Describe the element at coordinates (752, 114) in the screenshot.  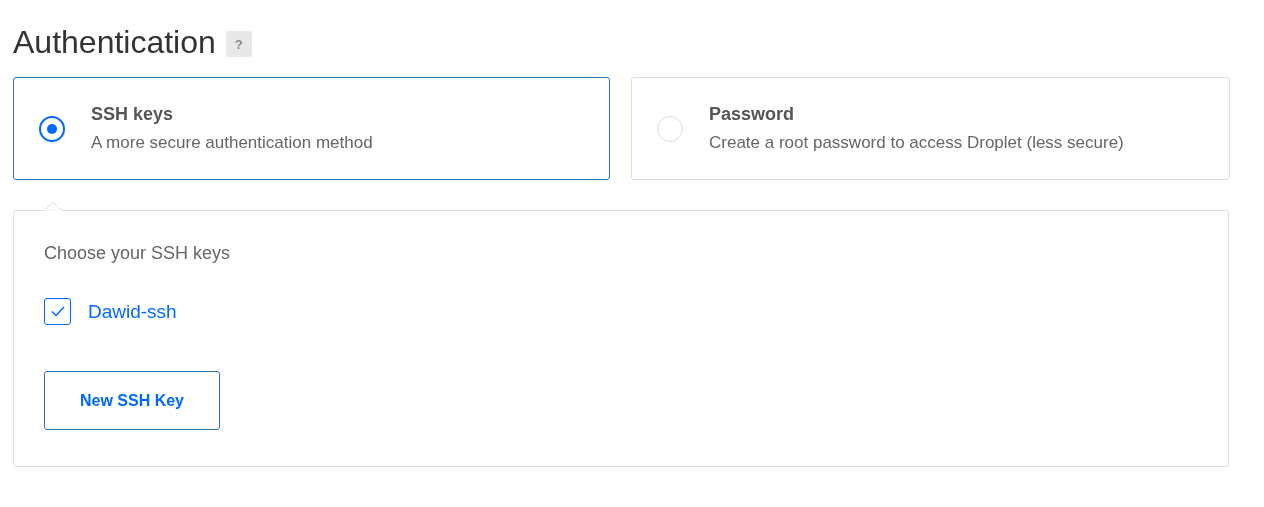
I see `option-title: Password` at that location.